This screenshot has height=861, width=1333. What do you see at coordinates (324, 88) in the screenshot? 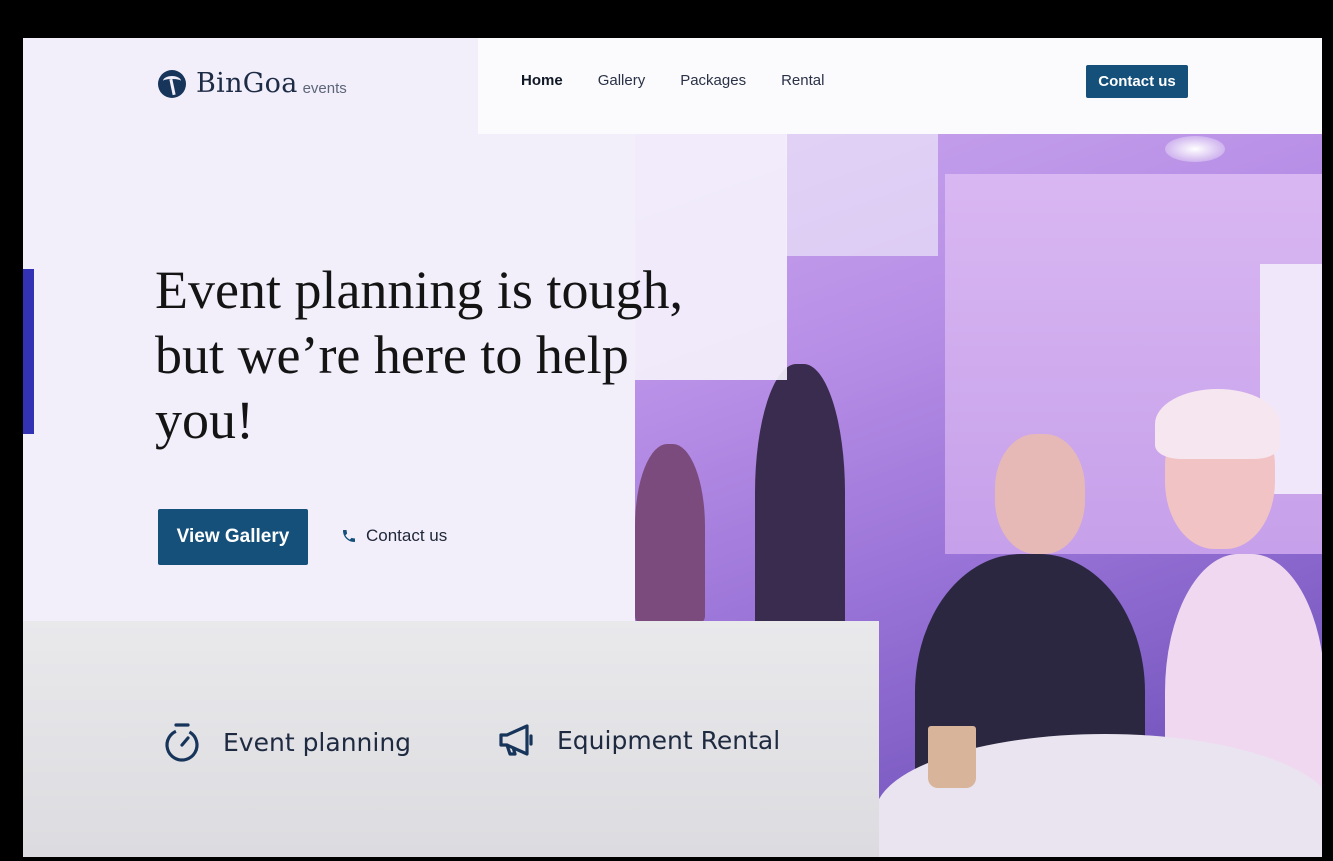
I see `brand-subtitle: events` at bounding box center [324, 88].